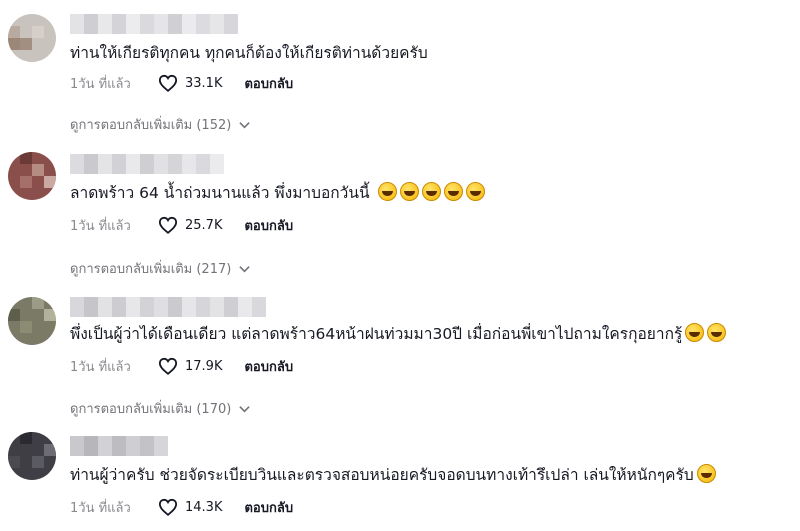 The width and height of the screenshot is (800, 531). I want to click on view-more-replies-label: ดูการตอบกลับเพิ่มเติม (170), so click(151, 409).